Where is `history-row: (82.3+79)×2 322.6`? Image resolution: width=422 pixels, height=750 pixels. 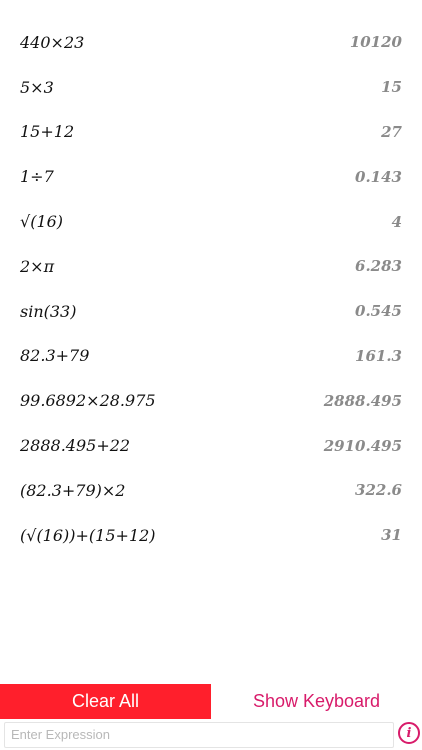 history-row: (82.3+79)×2 322.6 is located at coordinates (211, 490).